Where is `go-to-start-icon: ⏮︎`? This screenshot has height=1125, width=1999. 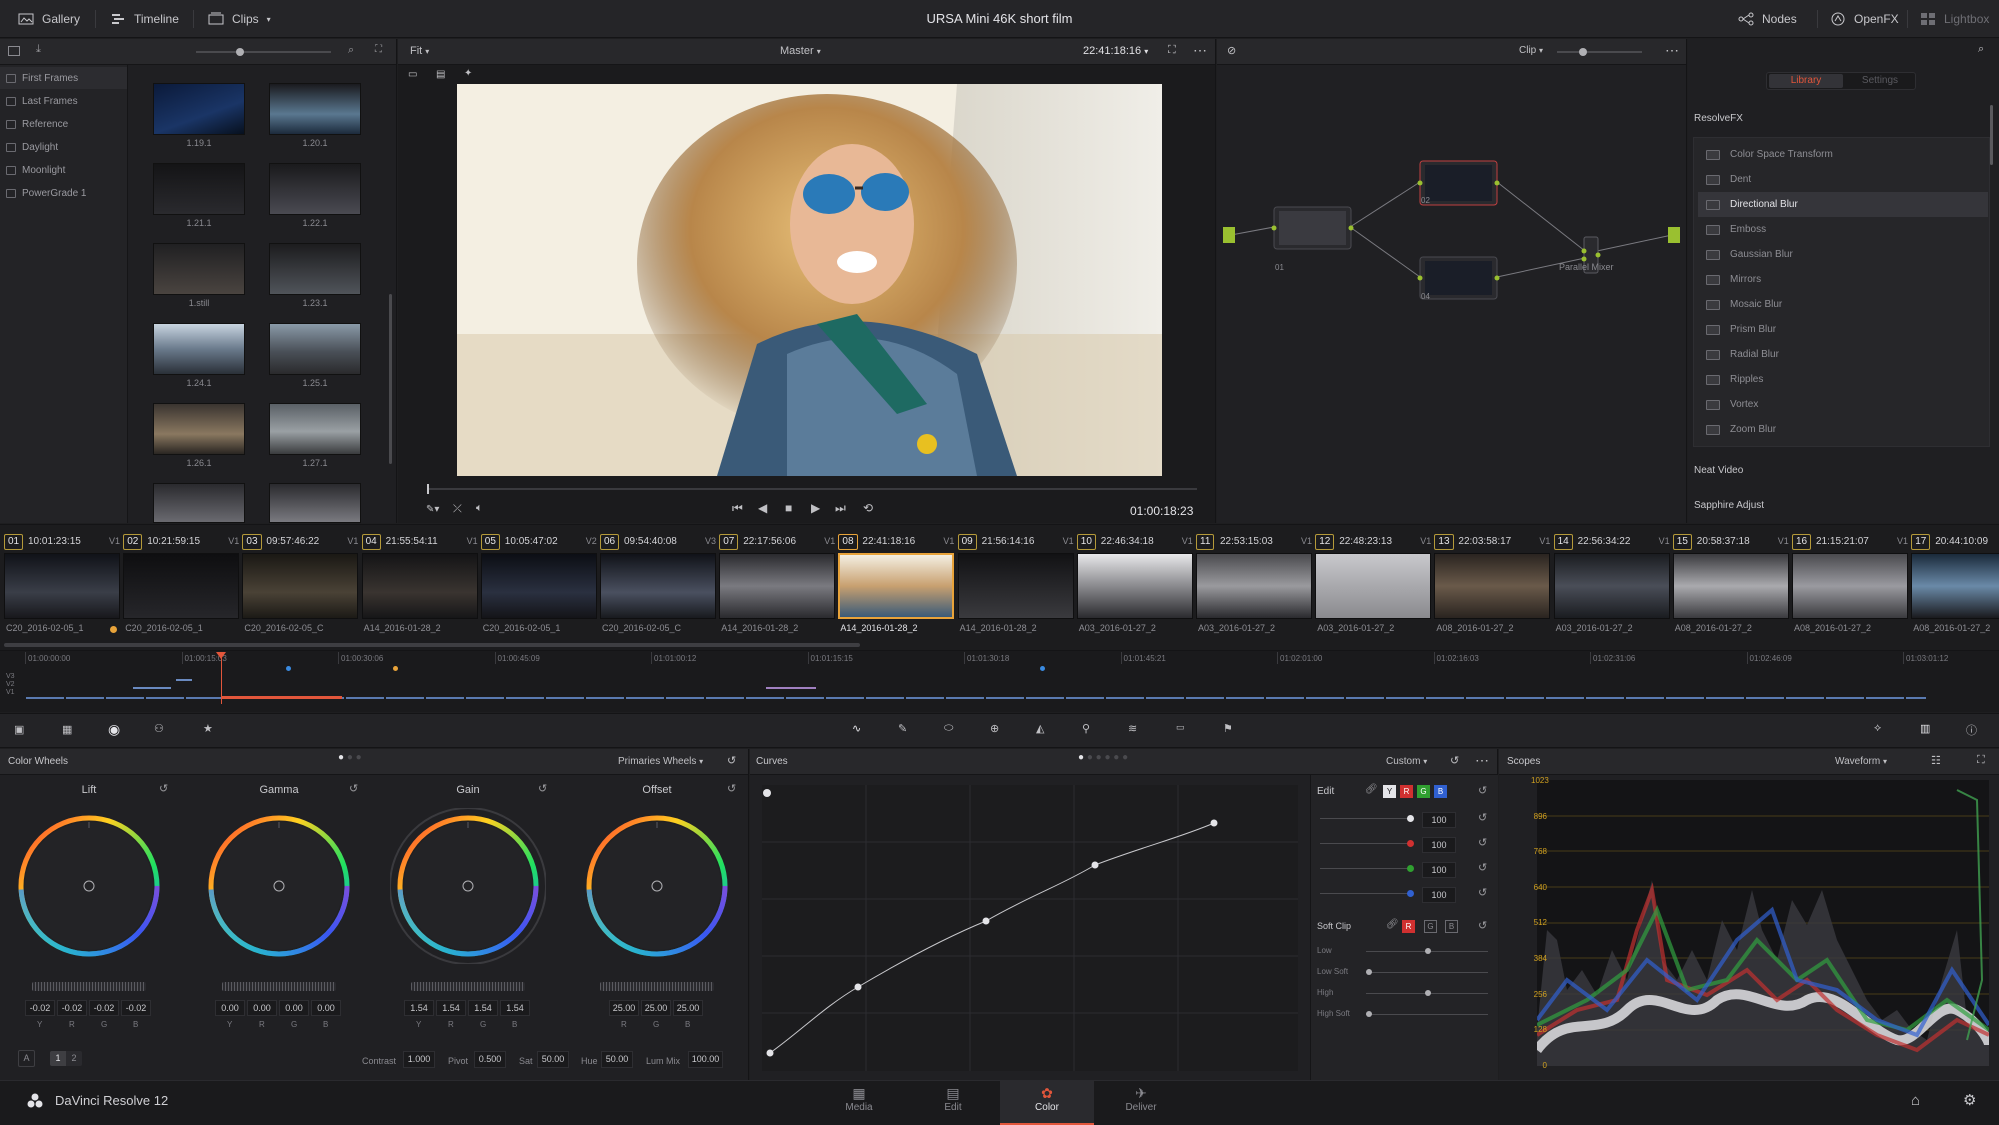 go-to-start-icon: ⏮︎ is located at coordinates (737, 508).